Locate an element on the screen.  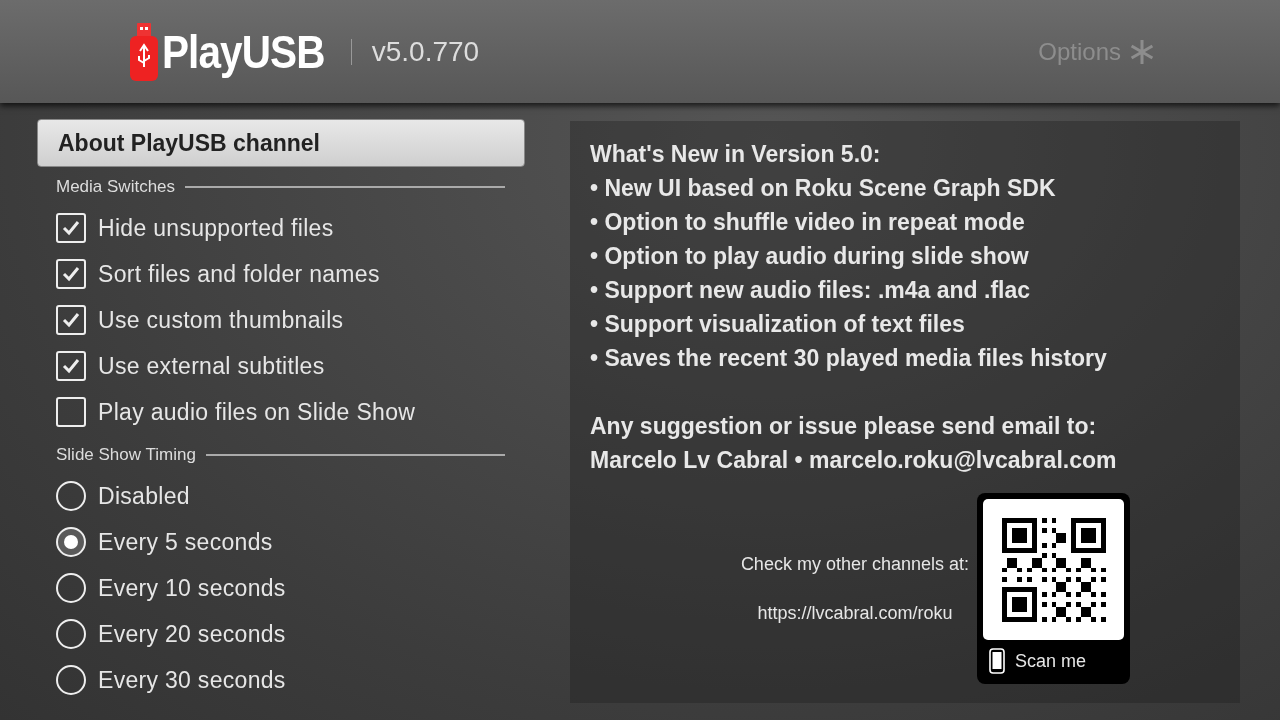
channels-url: https://lvcabral.com/roku is located at coordinates (855, 613).